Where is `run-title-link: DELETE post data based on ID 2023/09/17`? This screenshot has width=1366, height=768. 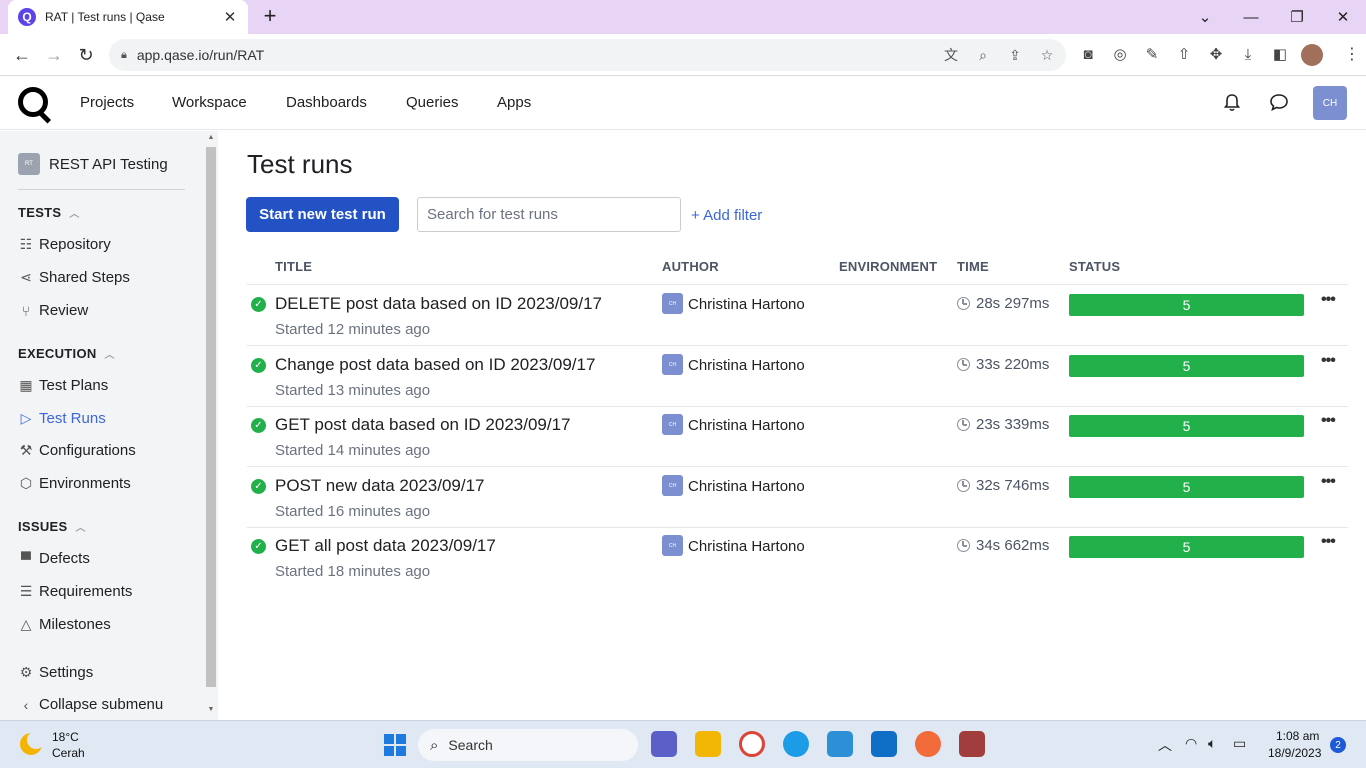
run-title-link: DELETE post data based on ID 2023/09/17 is located at coordinates (438, 304).